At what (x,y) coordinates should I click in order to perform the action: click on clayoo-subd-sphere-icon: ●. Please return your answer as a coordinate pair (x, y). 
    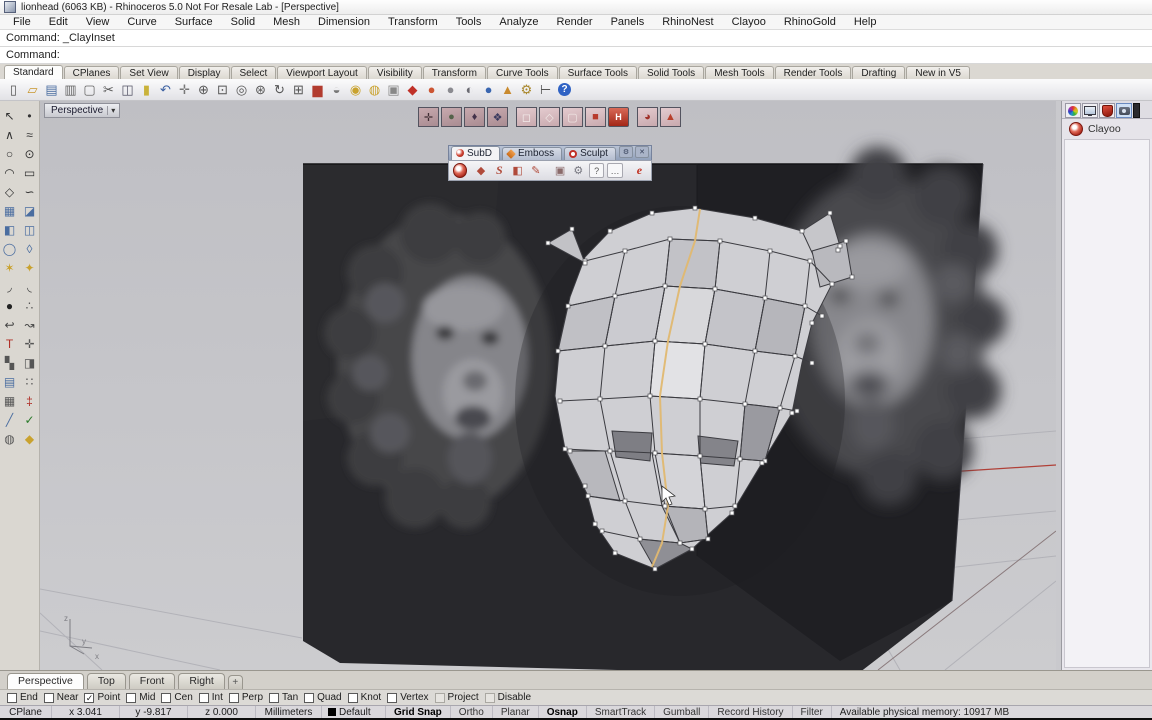
    Looking at the image, I should click on (451, 117).